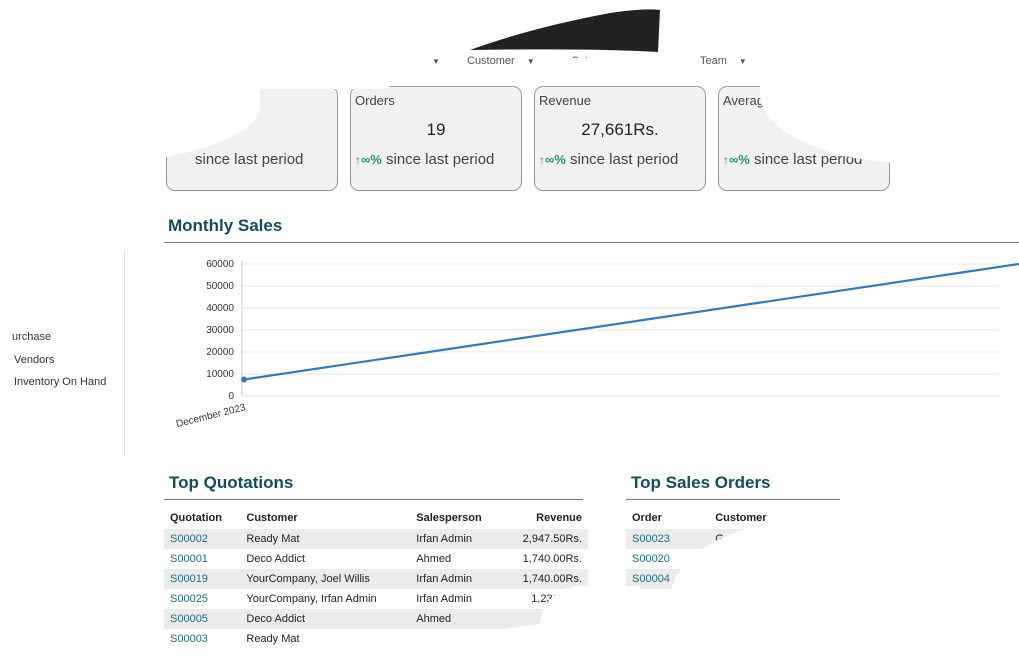 This screenshot has width=1019, height=671. What do you see at coordinates (456, 518) in the screenshot?
I see `col-salesperson: Salesperson` at bounding box center [456, 518].